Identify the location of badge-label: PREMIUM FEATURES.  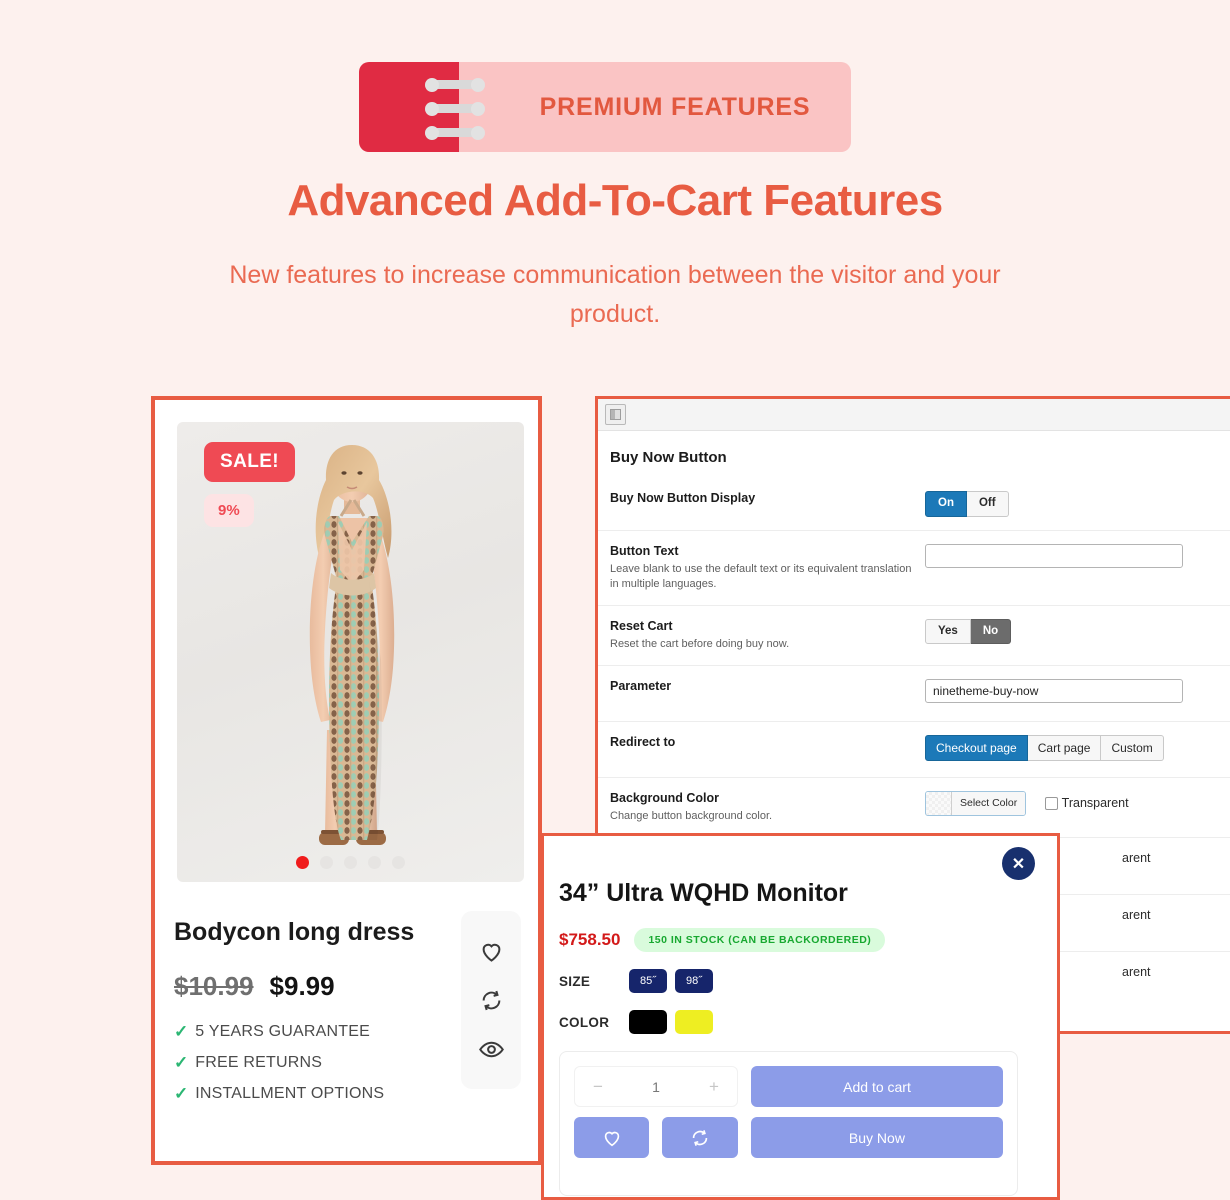
(675, 106).